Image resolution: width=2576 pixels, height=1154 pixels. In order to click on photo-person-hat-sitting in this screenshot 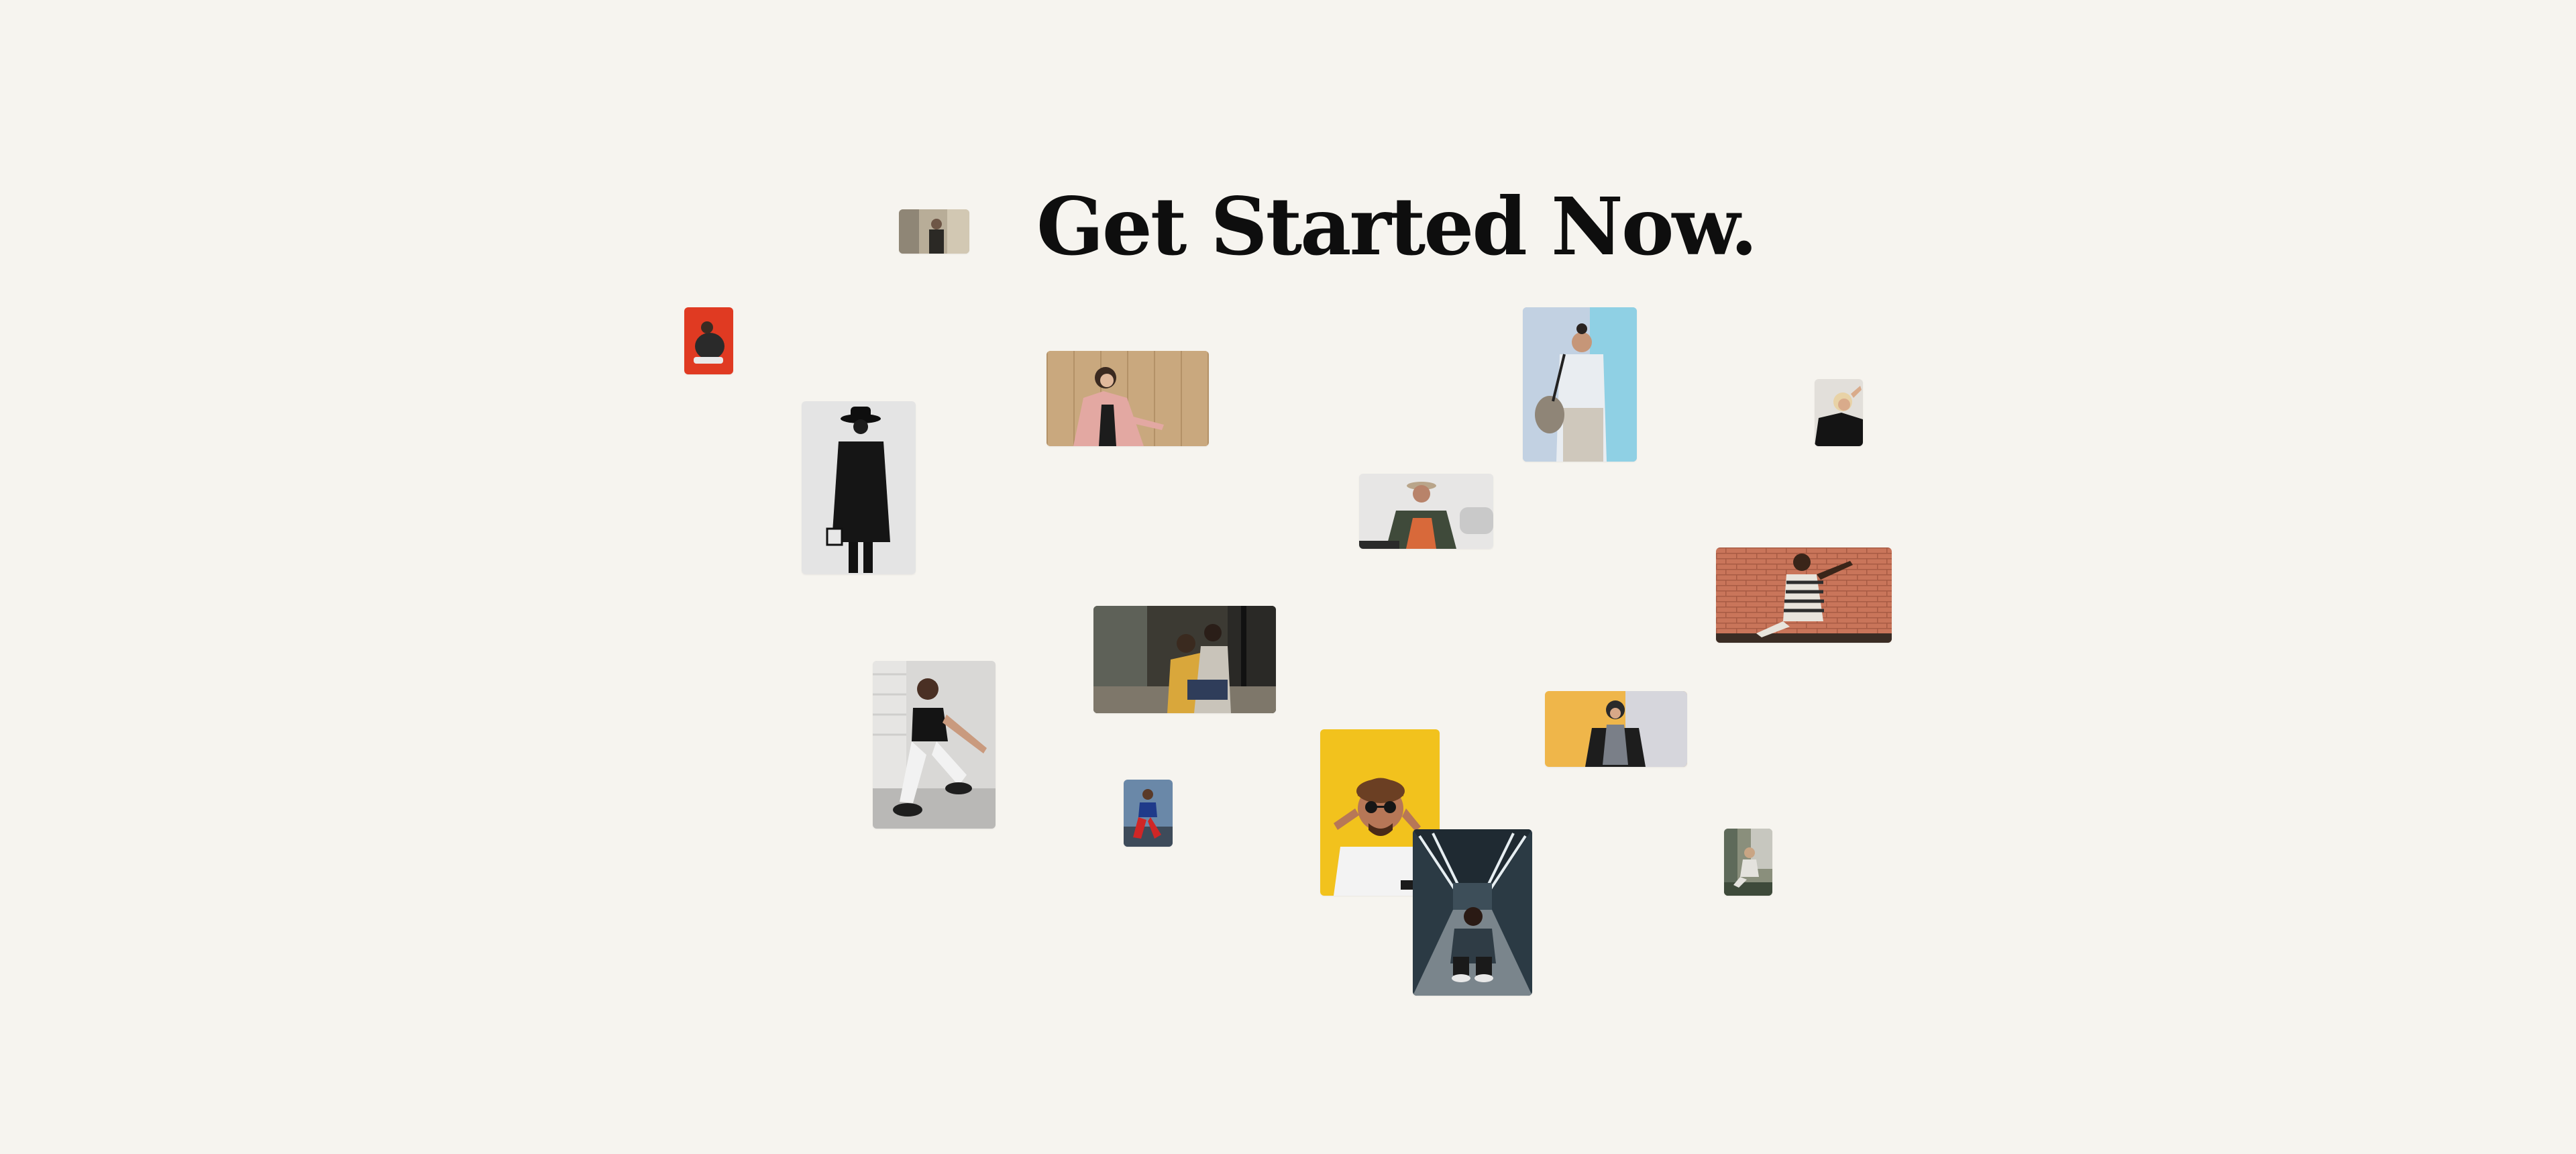, I will do `click(1426, 511)`.